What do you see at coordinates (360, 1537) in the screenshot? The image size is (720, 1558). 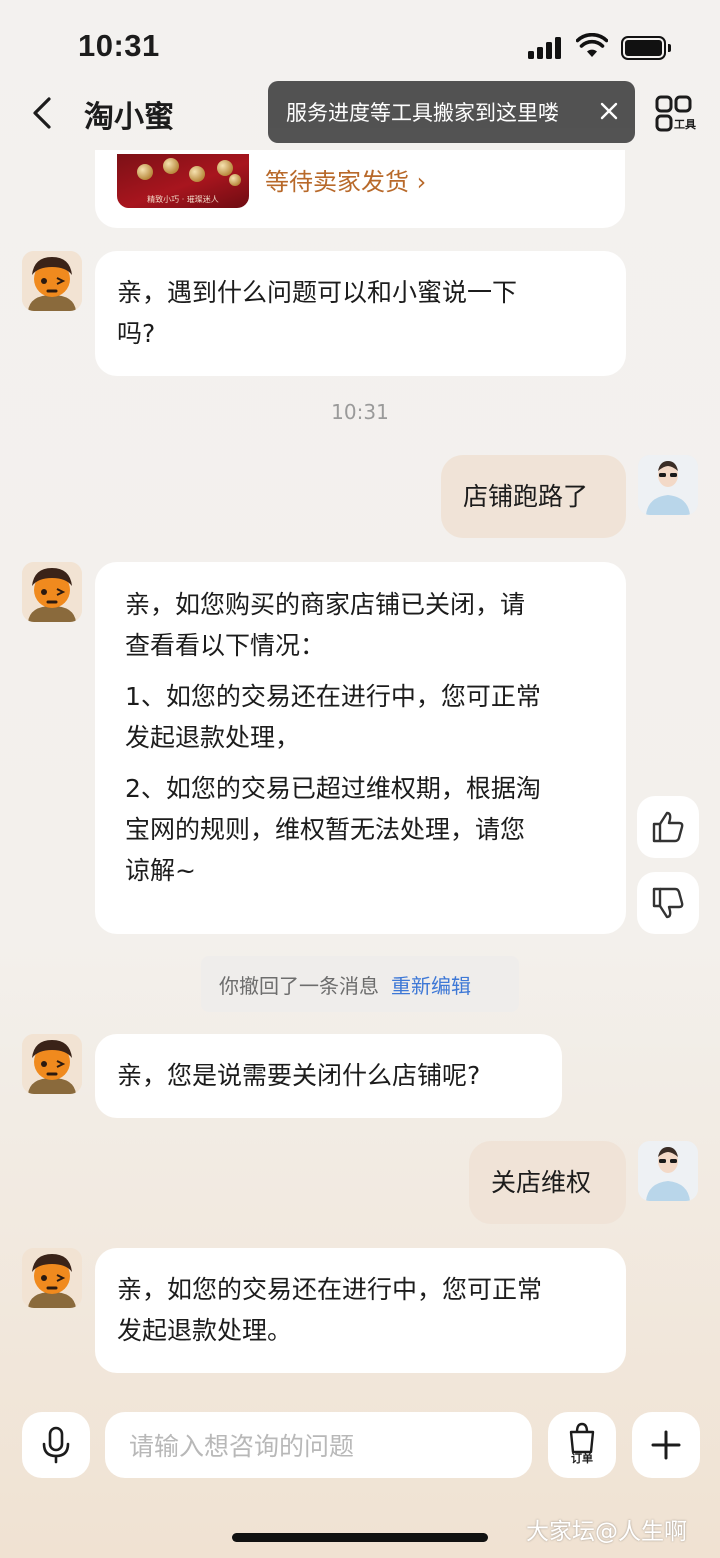 I see `home-indicator` at bounding box center [360, 1537].